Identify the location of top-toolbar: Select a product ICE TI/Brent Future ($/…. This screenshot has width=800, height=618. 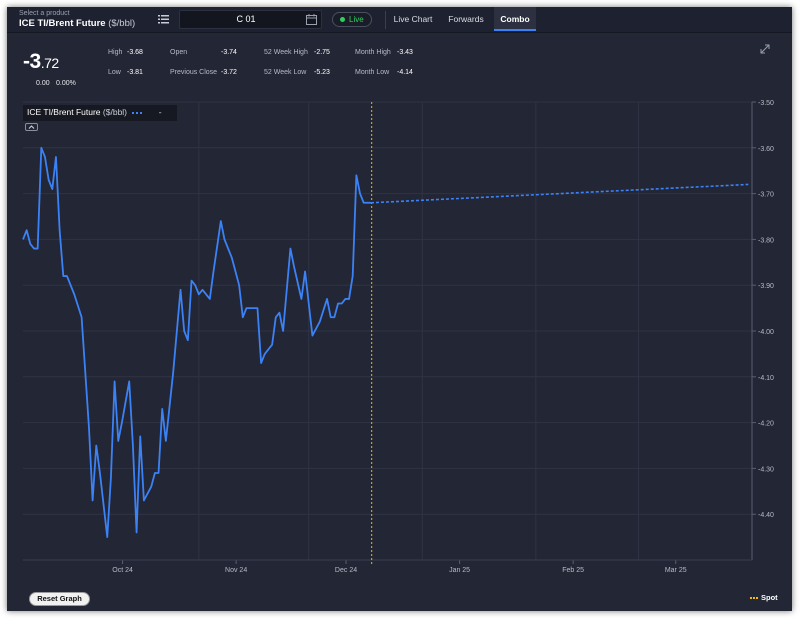
(399, 20).